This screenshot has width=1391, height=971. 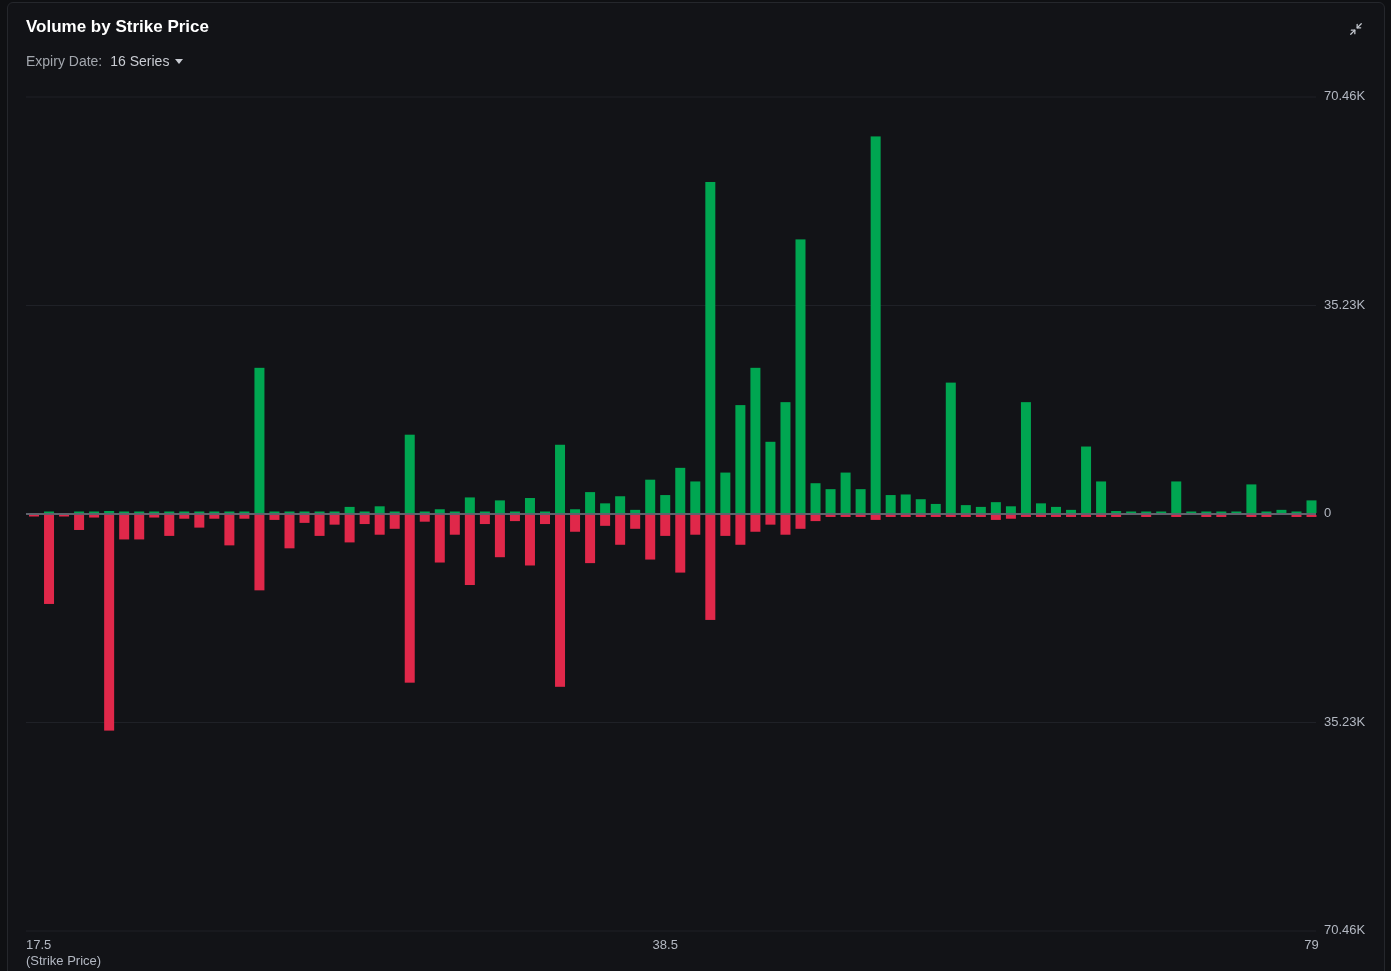 I want to click on expiry-label: Expiry Date:, so click(x=64, y=61).